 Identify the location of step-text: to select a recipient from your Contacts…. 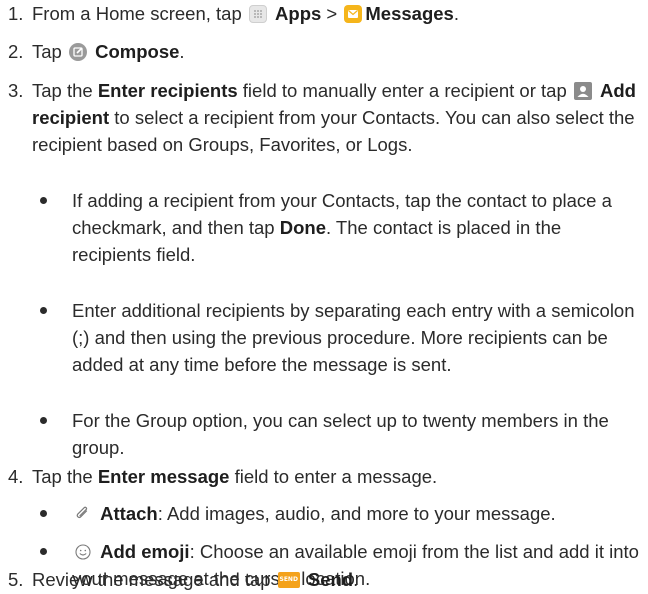
(333, 131).